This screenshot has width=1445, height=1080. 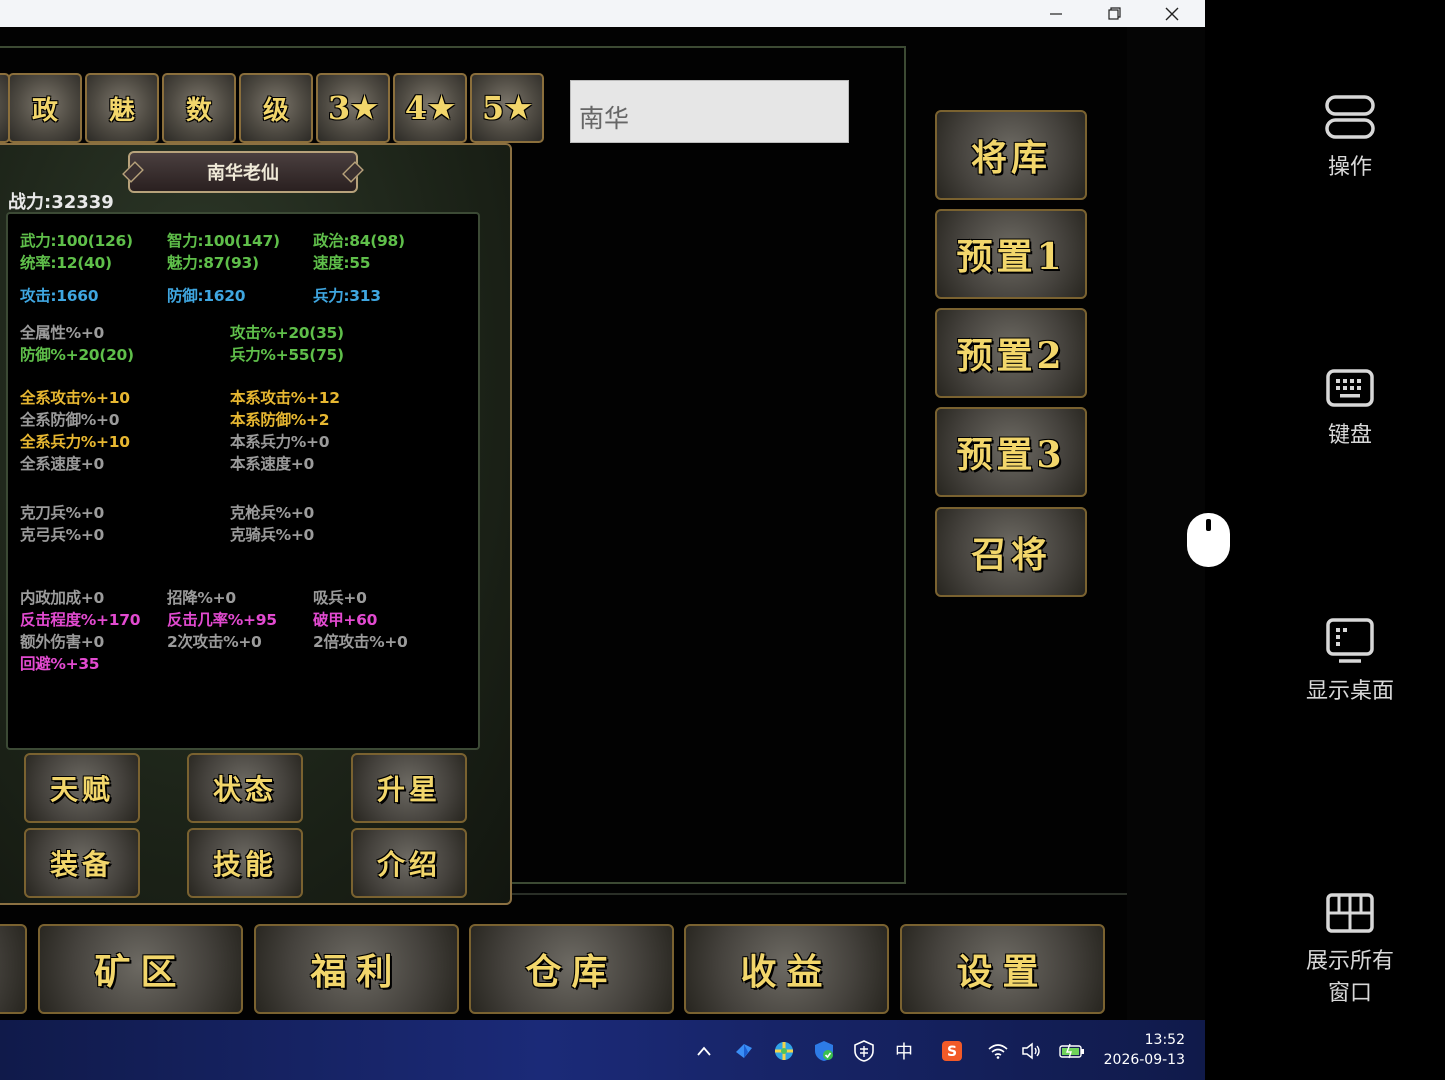 I want to click on stat-evasion: 回避%+35, so click(x=60, y=664).